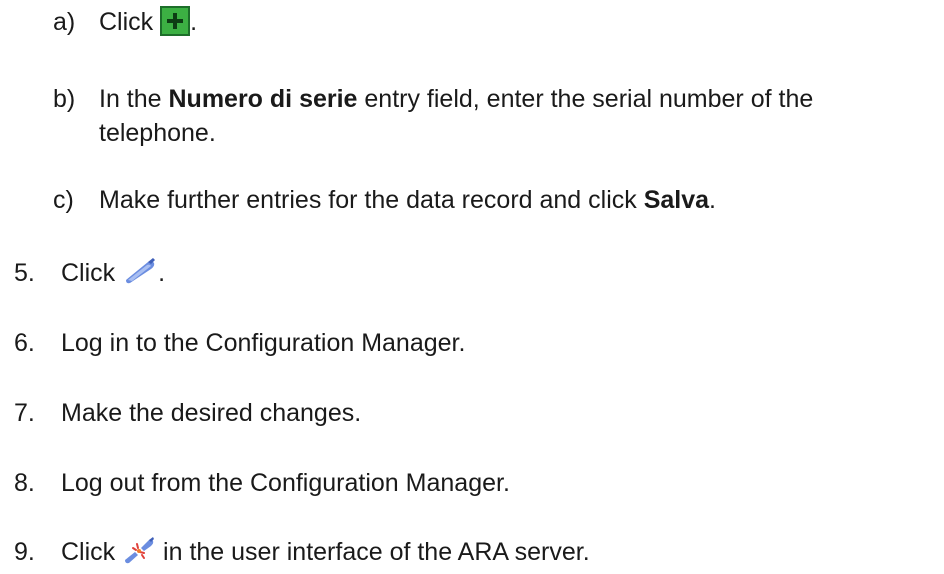 The height and width of the screenshot is (574, 944). What do you see at coordinates (141, 271) in the screenshot?
I see `connect-plug-icon` at bounding box center [141, 271].